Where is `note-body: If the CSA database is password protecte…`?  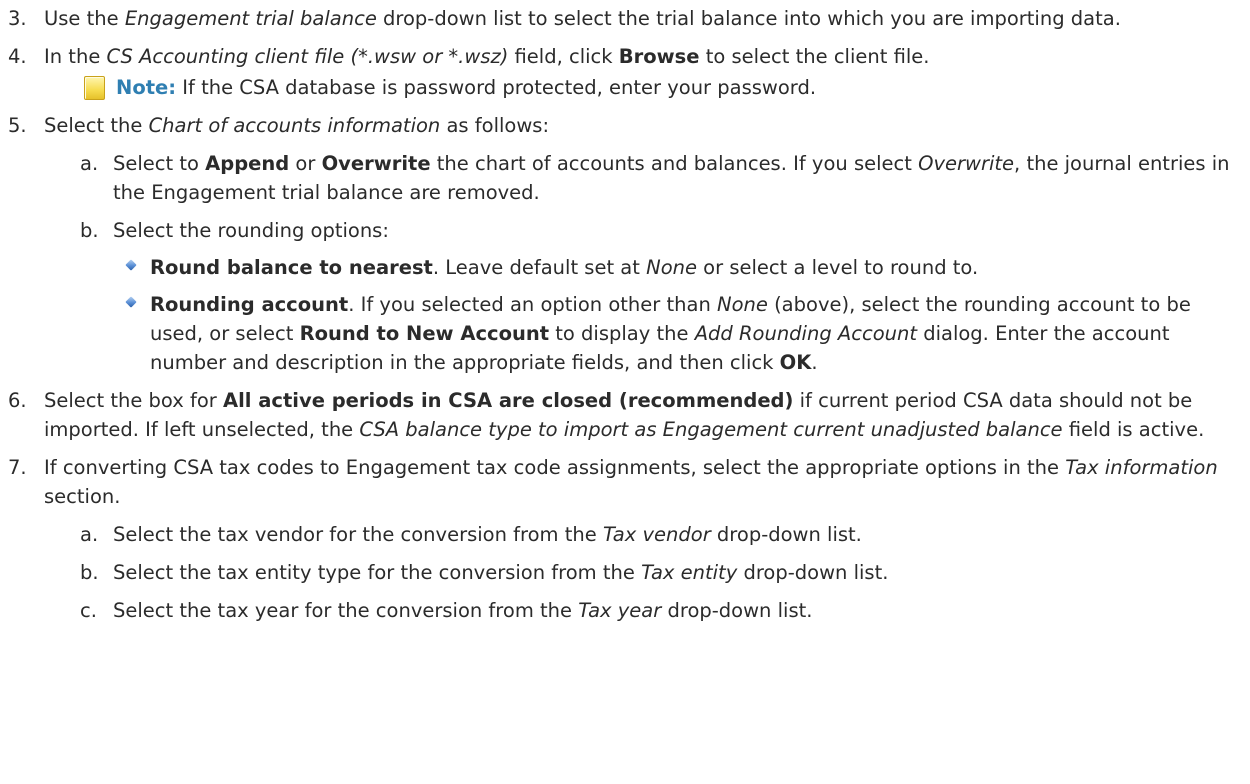
note-body: If the CSA database is password protecte… is located at coordinates (496, 87).